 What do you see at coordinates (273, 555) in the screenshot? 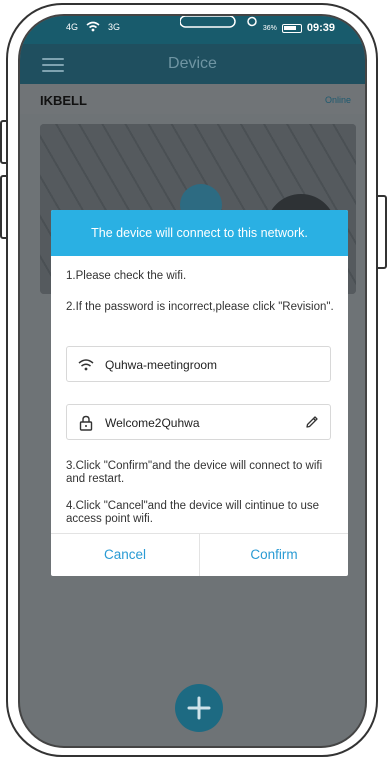
I see `confirm-button: Confirm` at bounding box center [273, 555].